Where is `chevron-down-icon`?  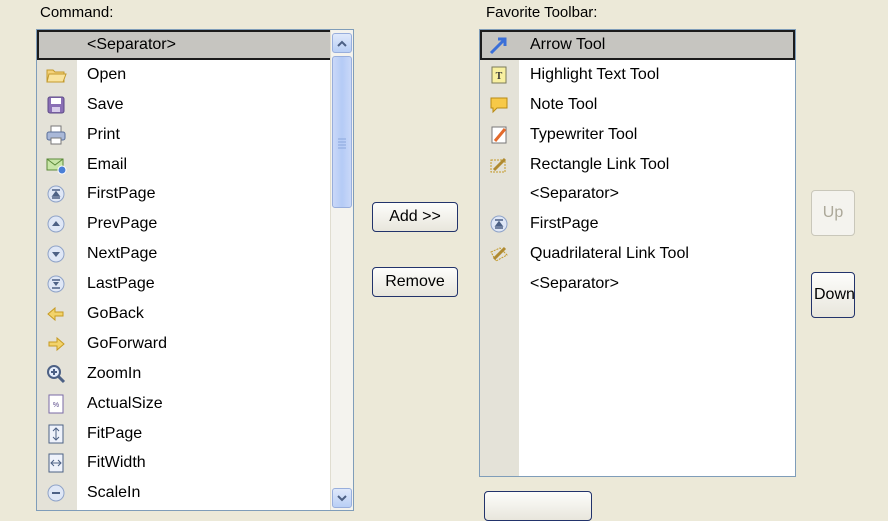 chevron-down-icon is located at coordinates (342, 497).